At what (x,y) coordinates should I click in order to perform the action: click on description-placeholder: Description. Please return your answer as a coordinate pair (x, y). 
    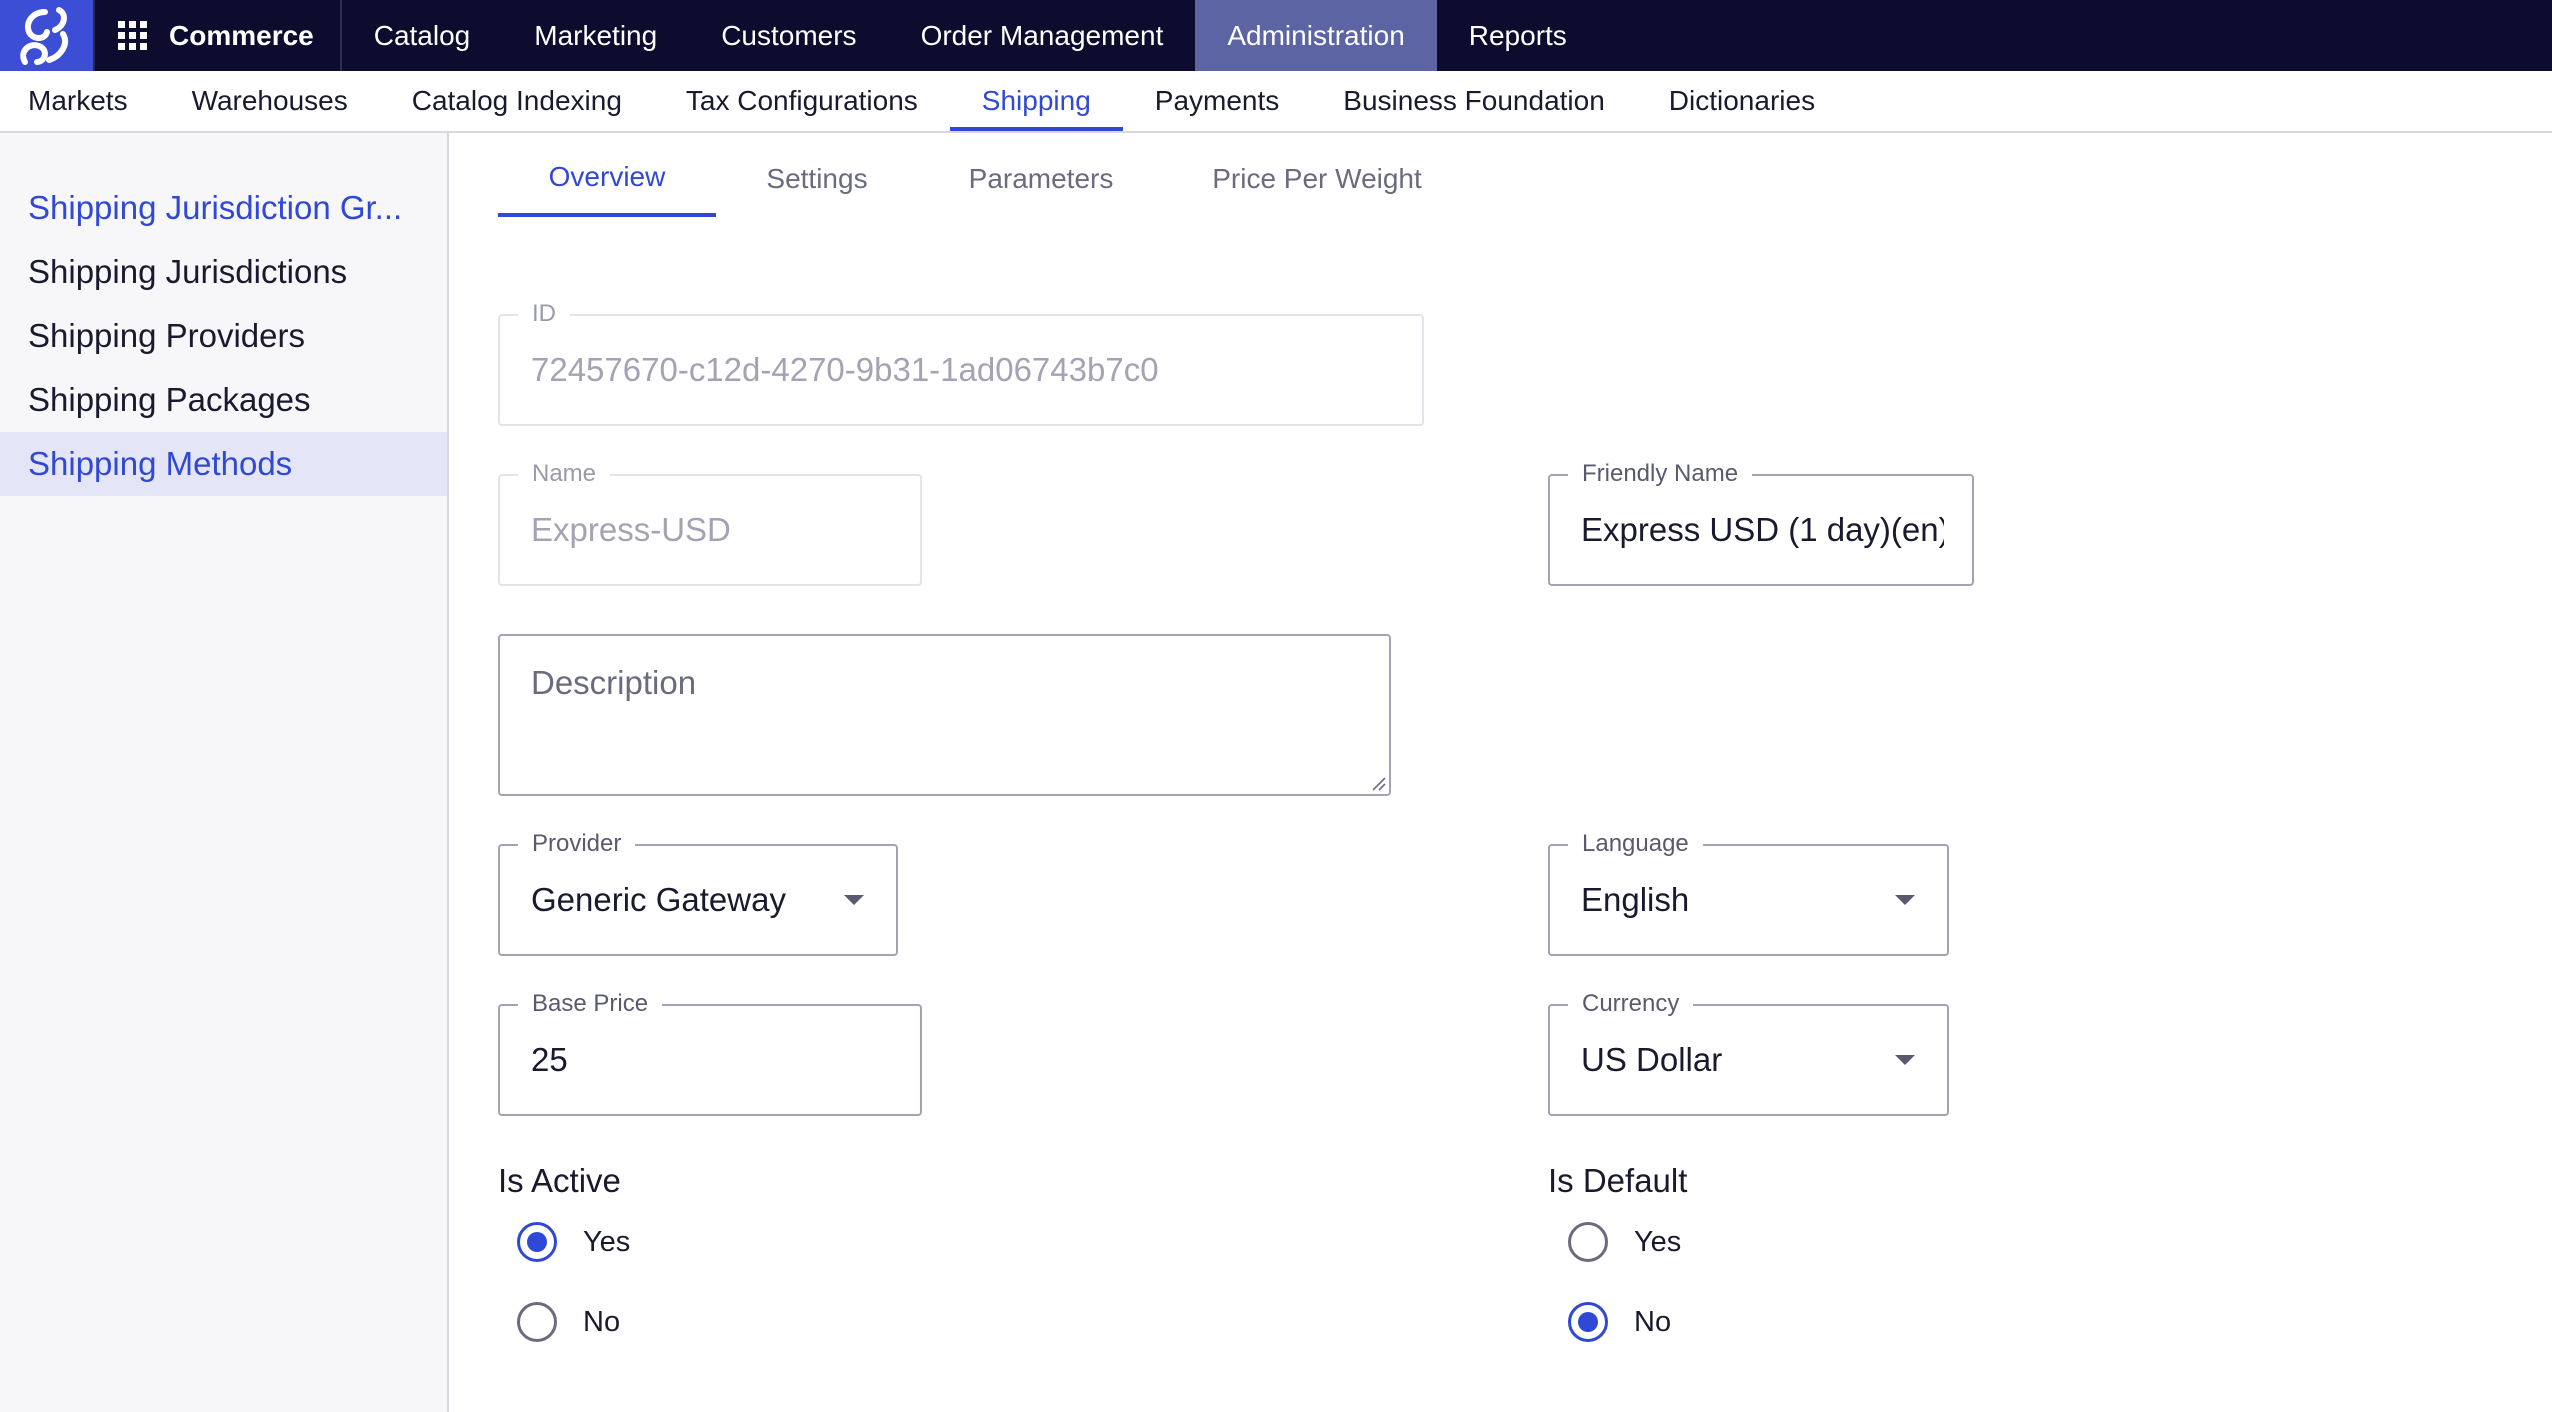
    Looking at the image, I should click on (614, 682).